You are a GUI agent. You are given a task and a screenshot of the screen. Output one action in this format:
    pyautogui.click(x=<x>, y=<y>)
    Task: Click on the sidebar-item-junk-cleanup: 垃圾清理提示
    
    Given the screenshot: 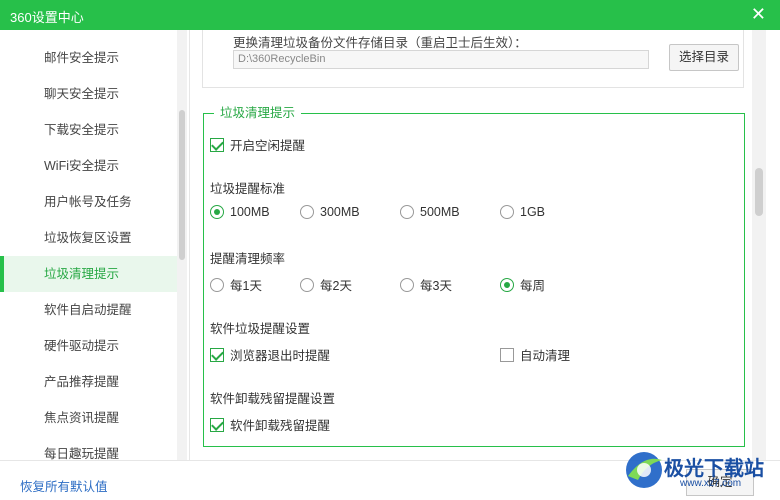 What is the action you would take?
    pyautogui.click(x=88, y=274)
    